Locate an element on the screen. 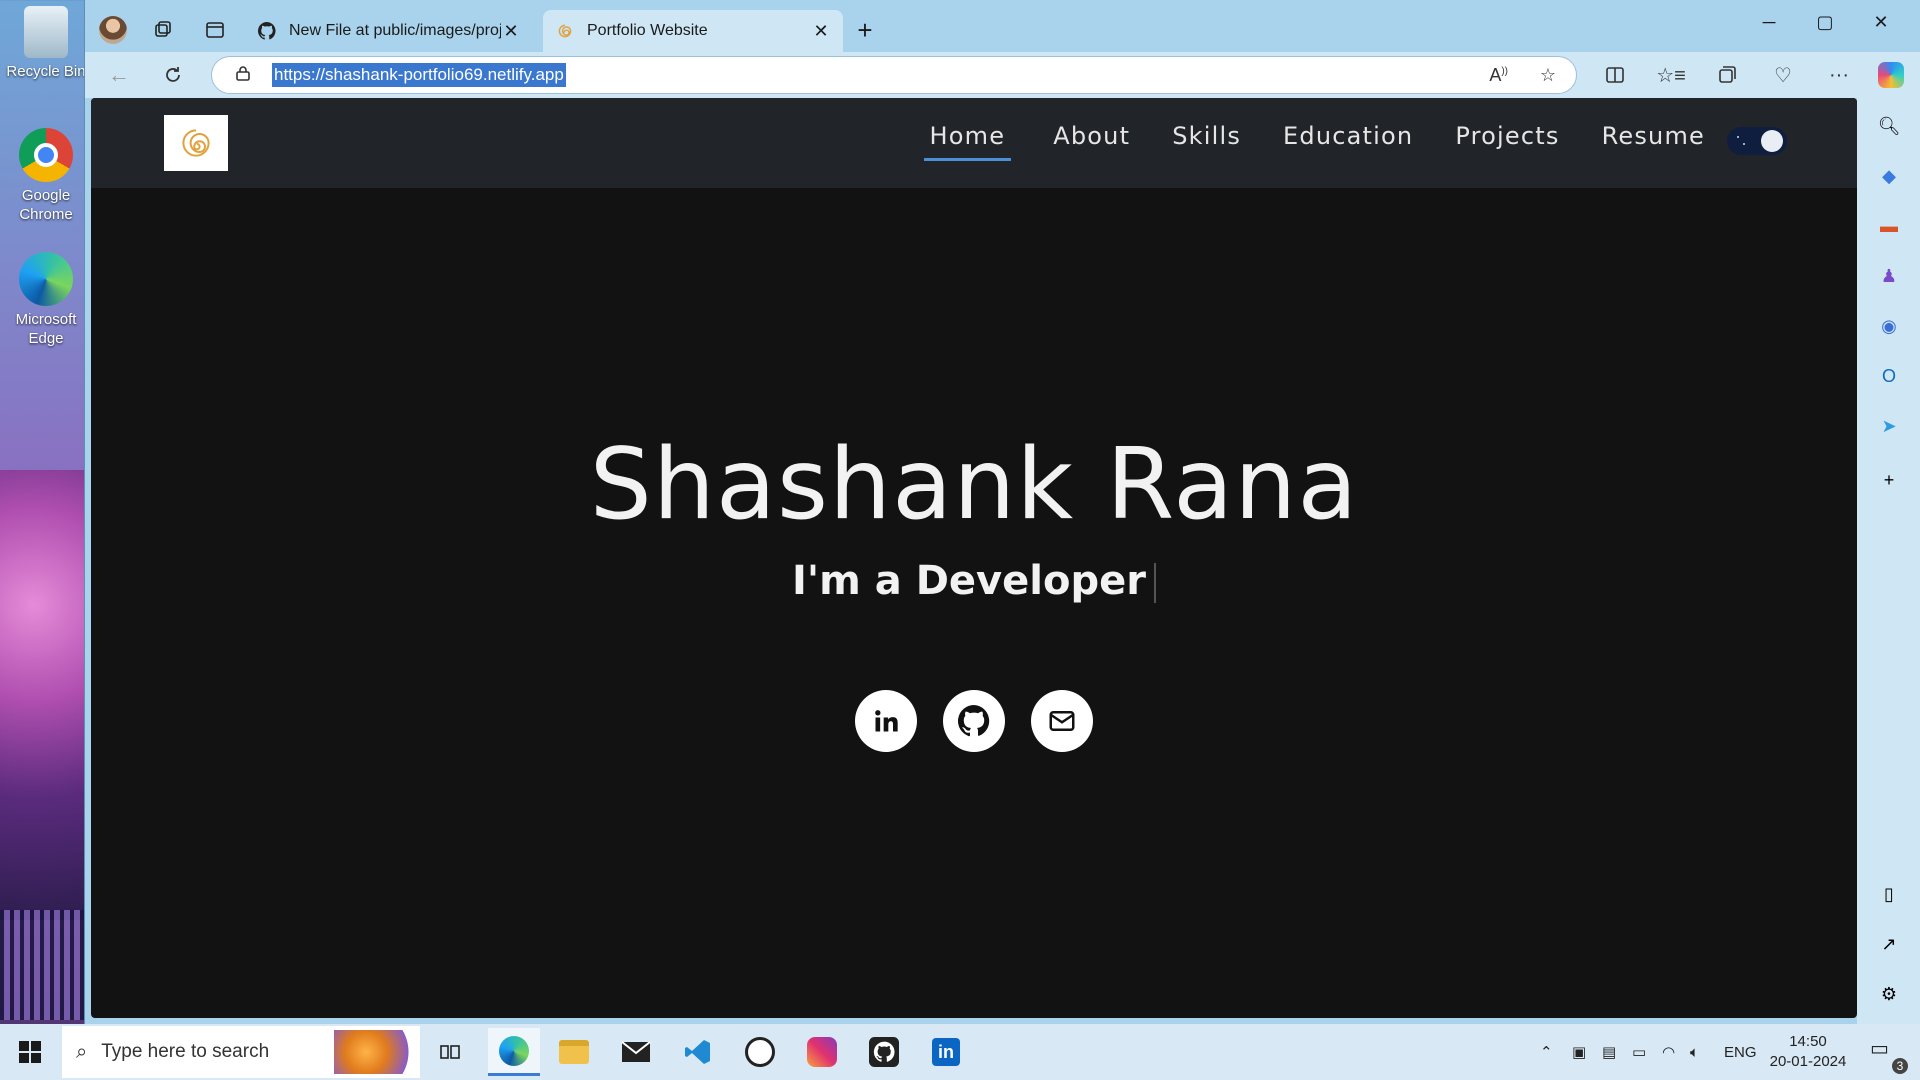 Image resolution: width=1920 pixels, height=1080 pixels. clock-time: 14:50 is located at coordinates (1808, 1041).